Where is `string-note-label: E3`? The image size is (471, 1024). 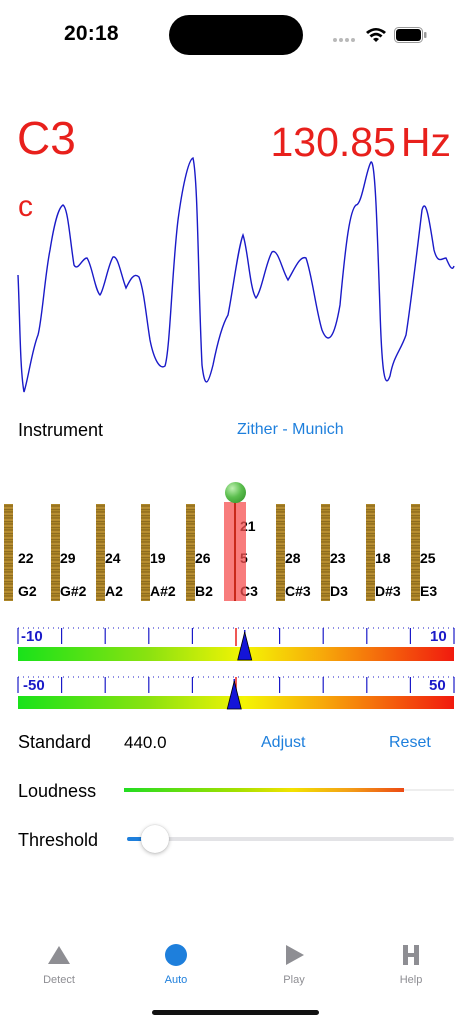
string-note-label: E3 is located at coordinates (429, 591).